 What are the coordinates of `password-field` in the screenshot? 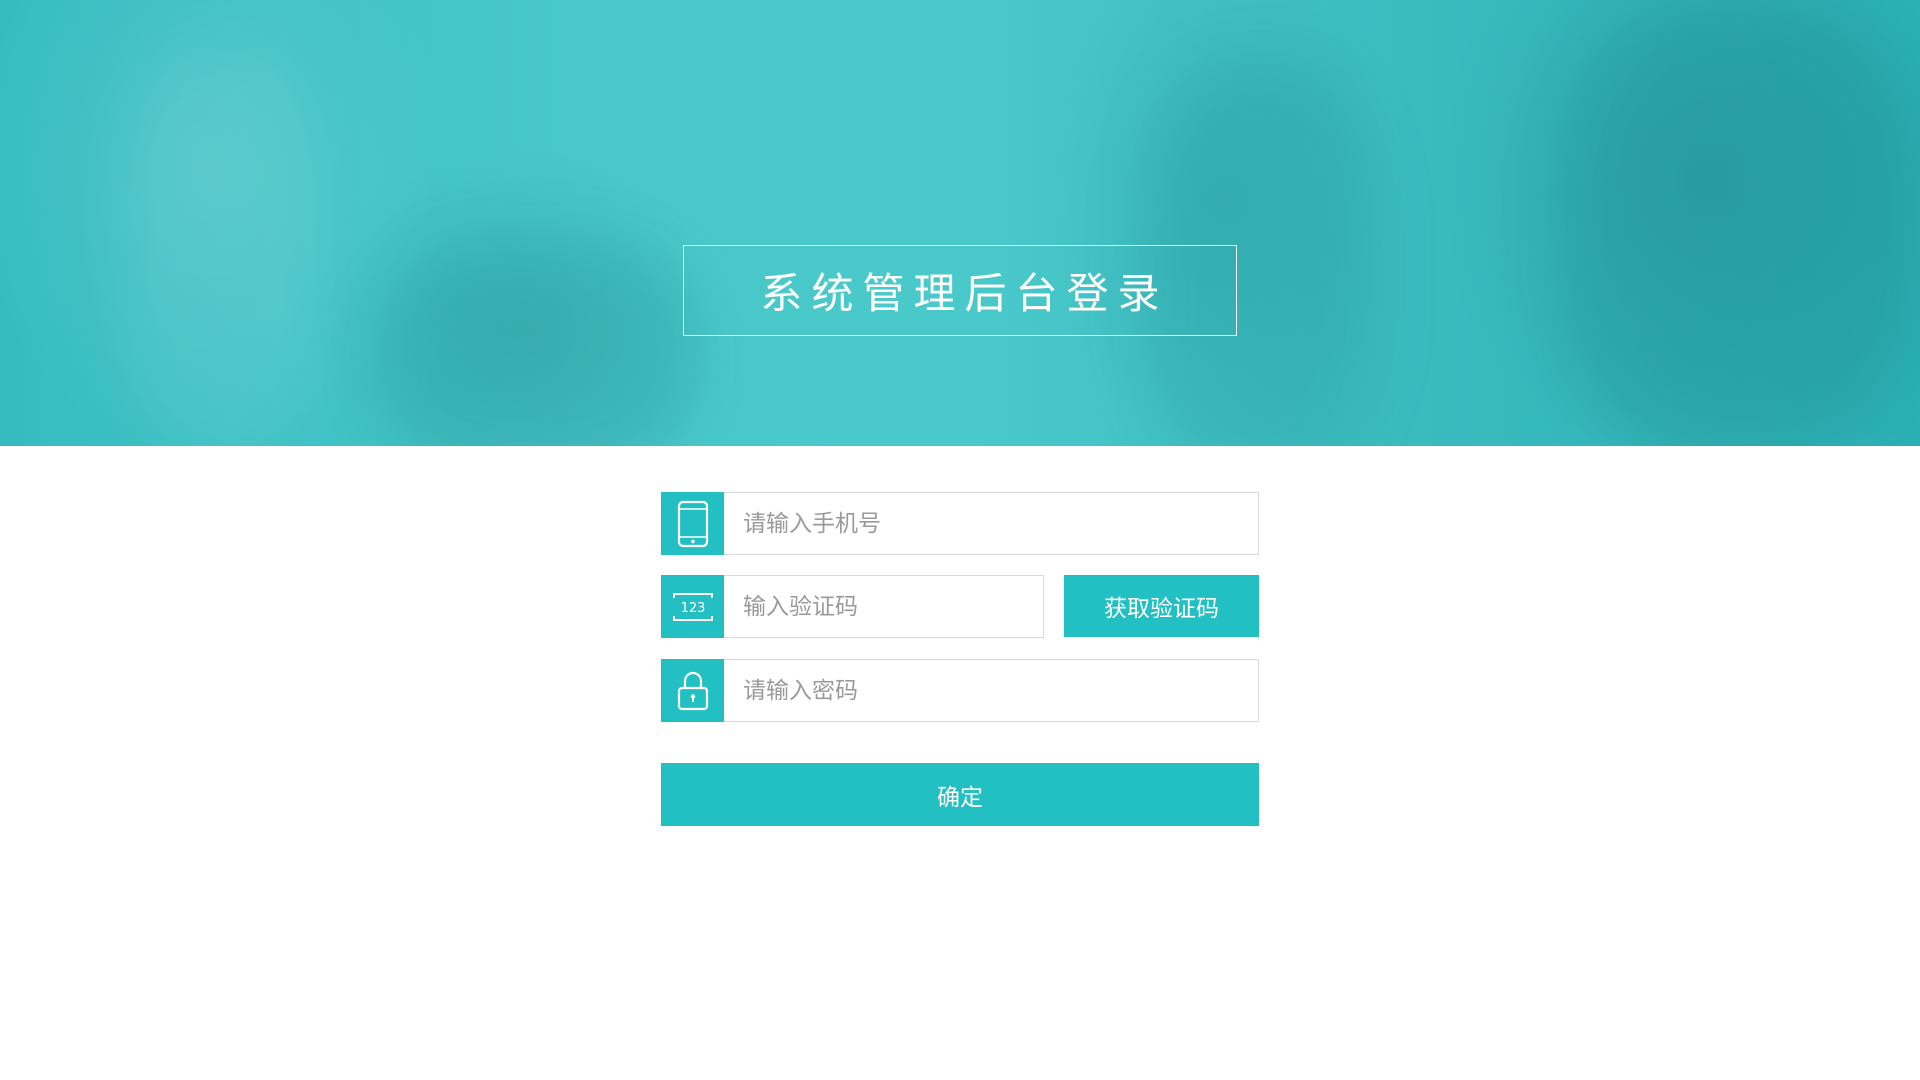 It's located at (960, 690).